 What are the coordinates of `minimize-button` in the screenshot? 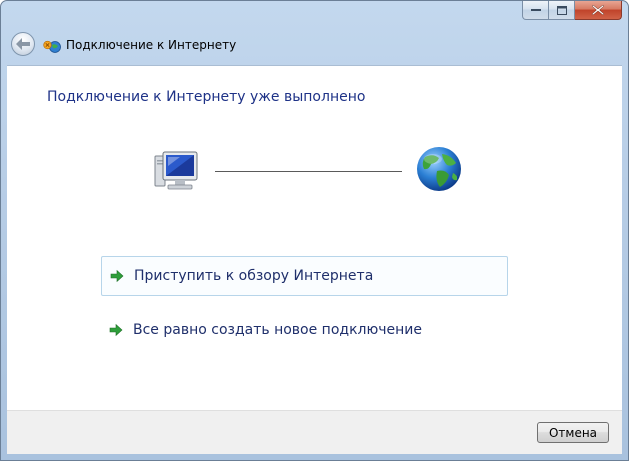 It's located at (535, 10).